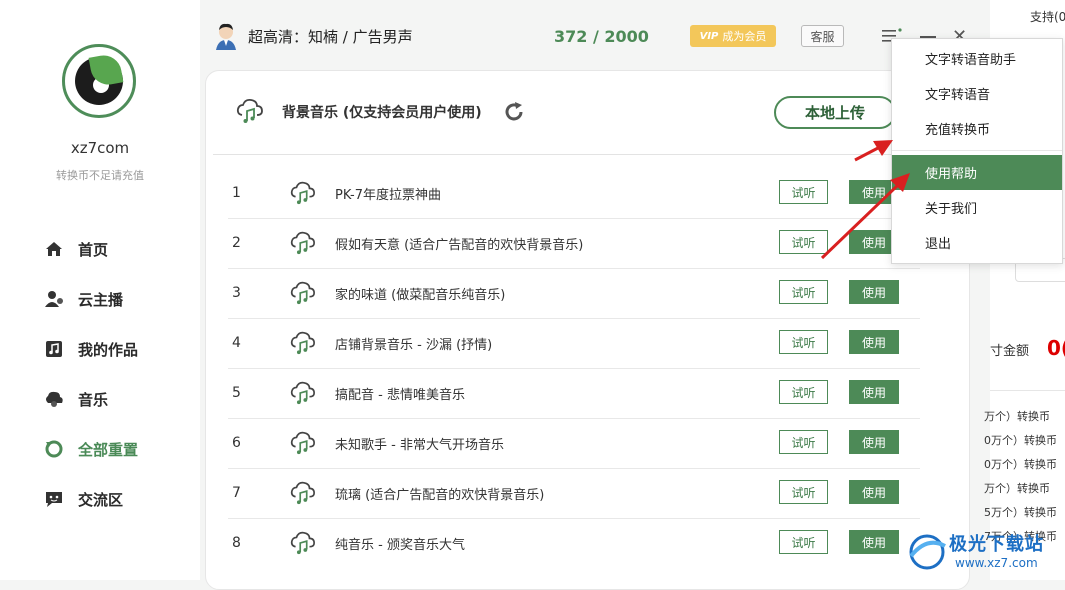 Image resolution: width=1065 pixels, height=590 pixels. Describe the element at coordinates (54, 499) in the screenshot. I see `chat-icon` at that location.